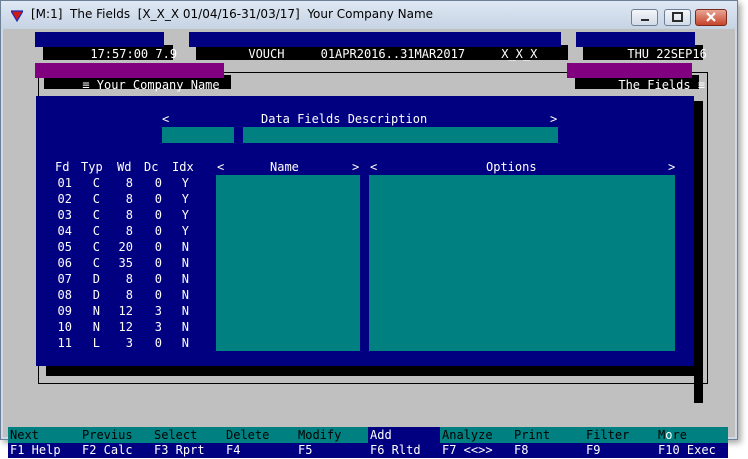 The image size is (748, 459). I want to click on fkey-2: Previus F2 Calc, so click(116, 443).